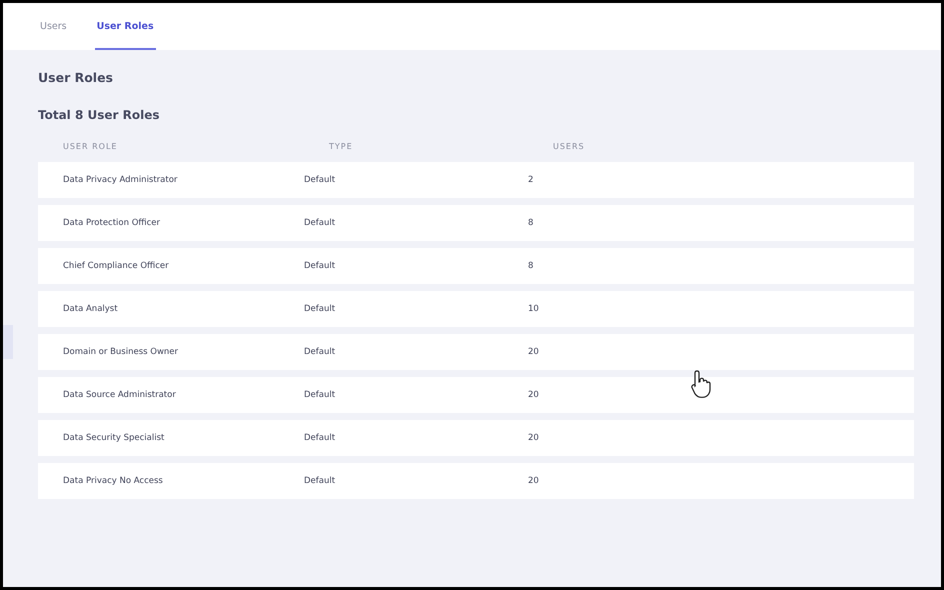  Describe the element at coordinates (113, 481) in the screenshot. I see `table-cell-text: Data Privacy No Access` at that location.